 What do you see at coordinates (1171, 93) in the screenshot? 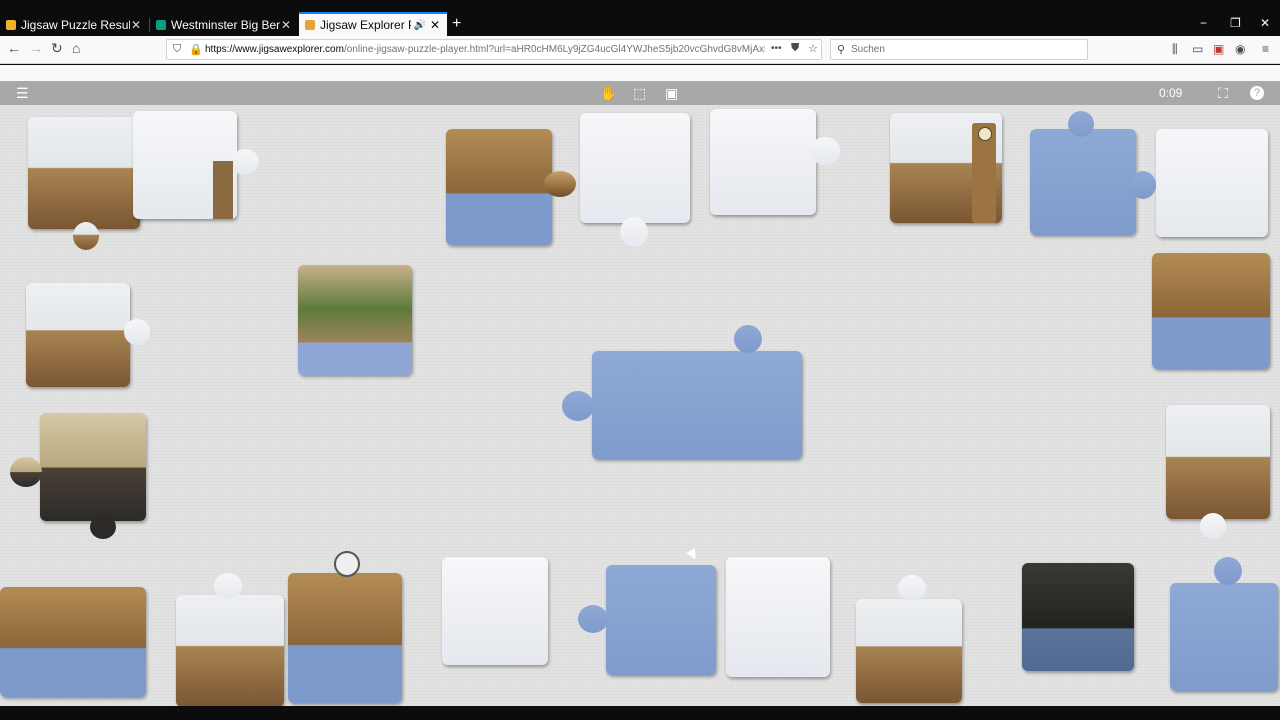
I see `timer: 0:09` at bounding box center [1171, 93].